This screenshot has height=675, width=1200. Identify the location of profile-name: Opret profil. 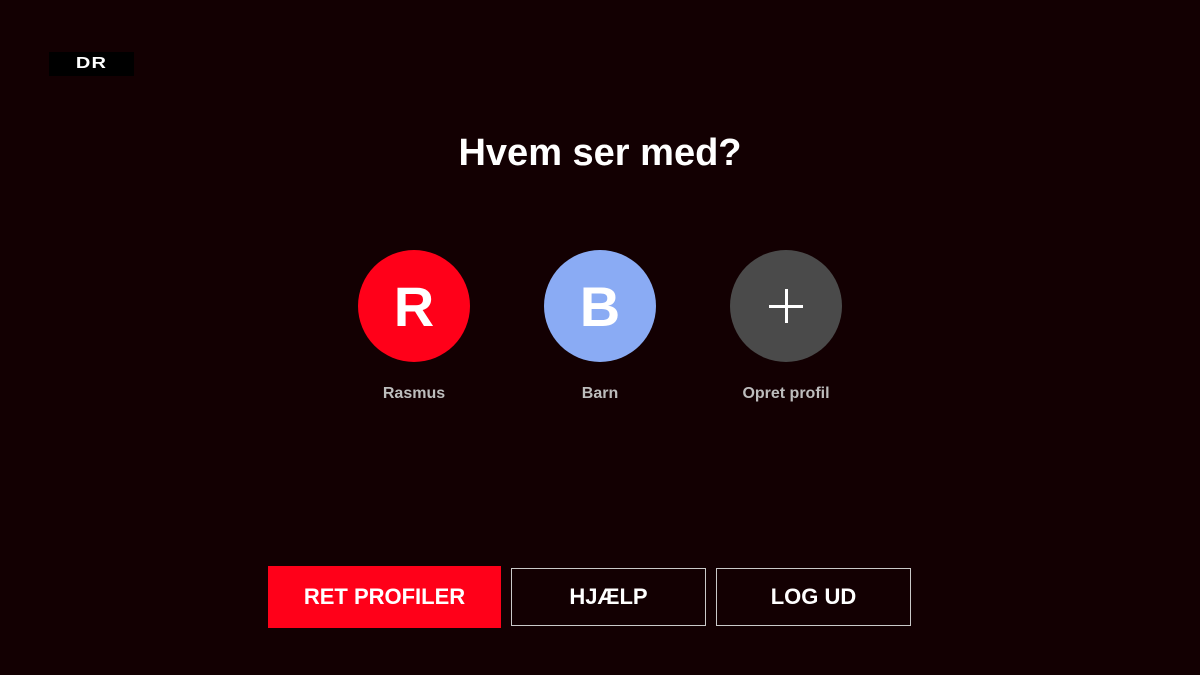
(786, 393).